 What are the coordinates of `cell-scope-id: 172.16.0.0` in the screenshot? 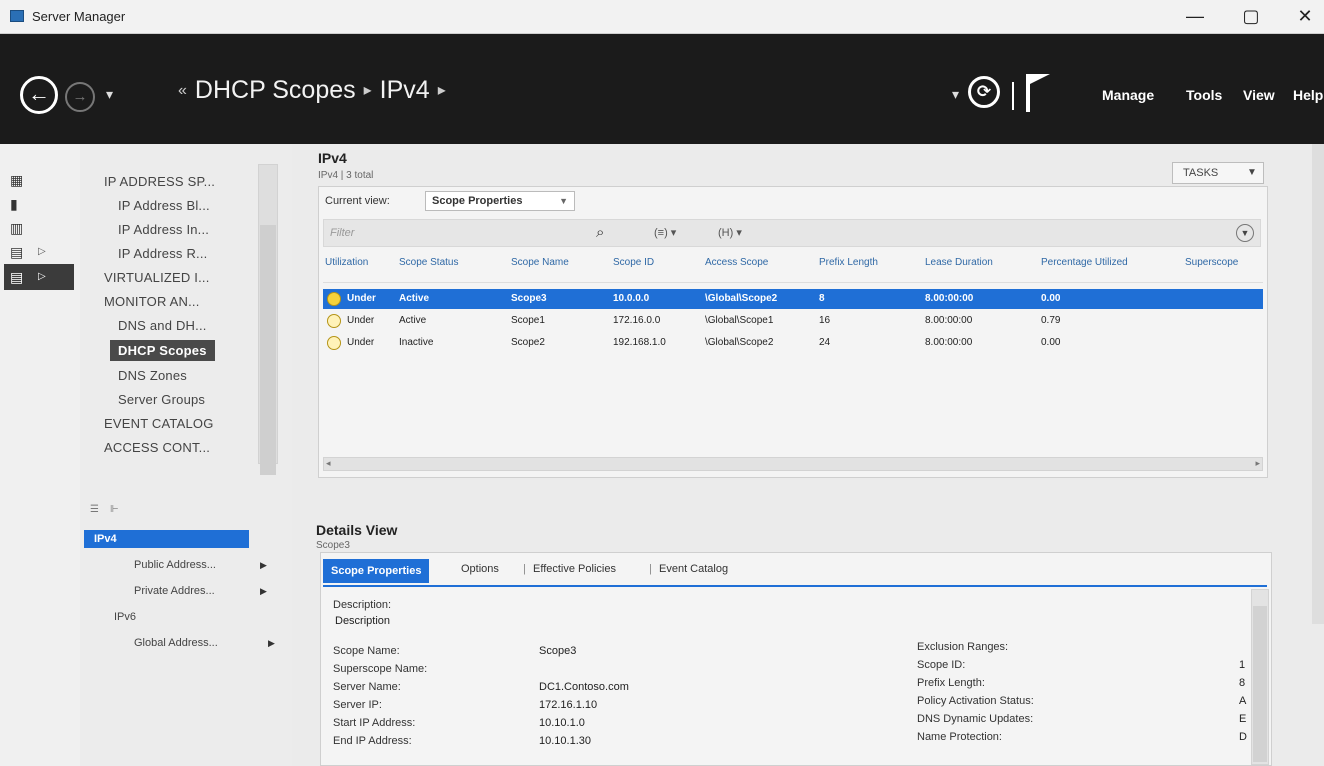 It's located at (637, 320).